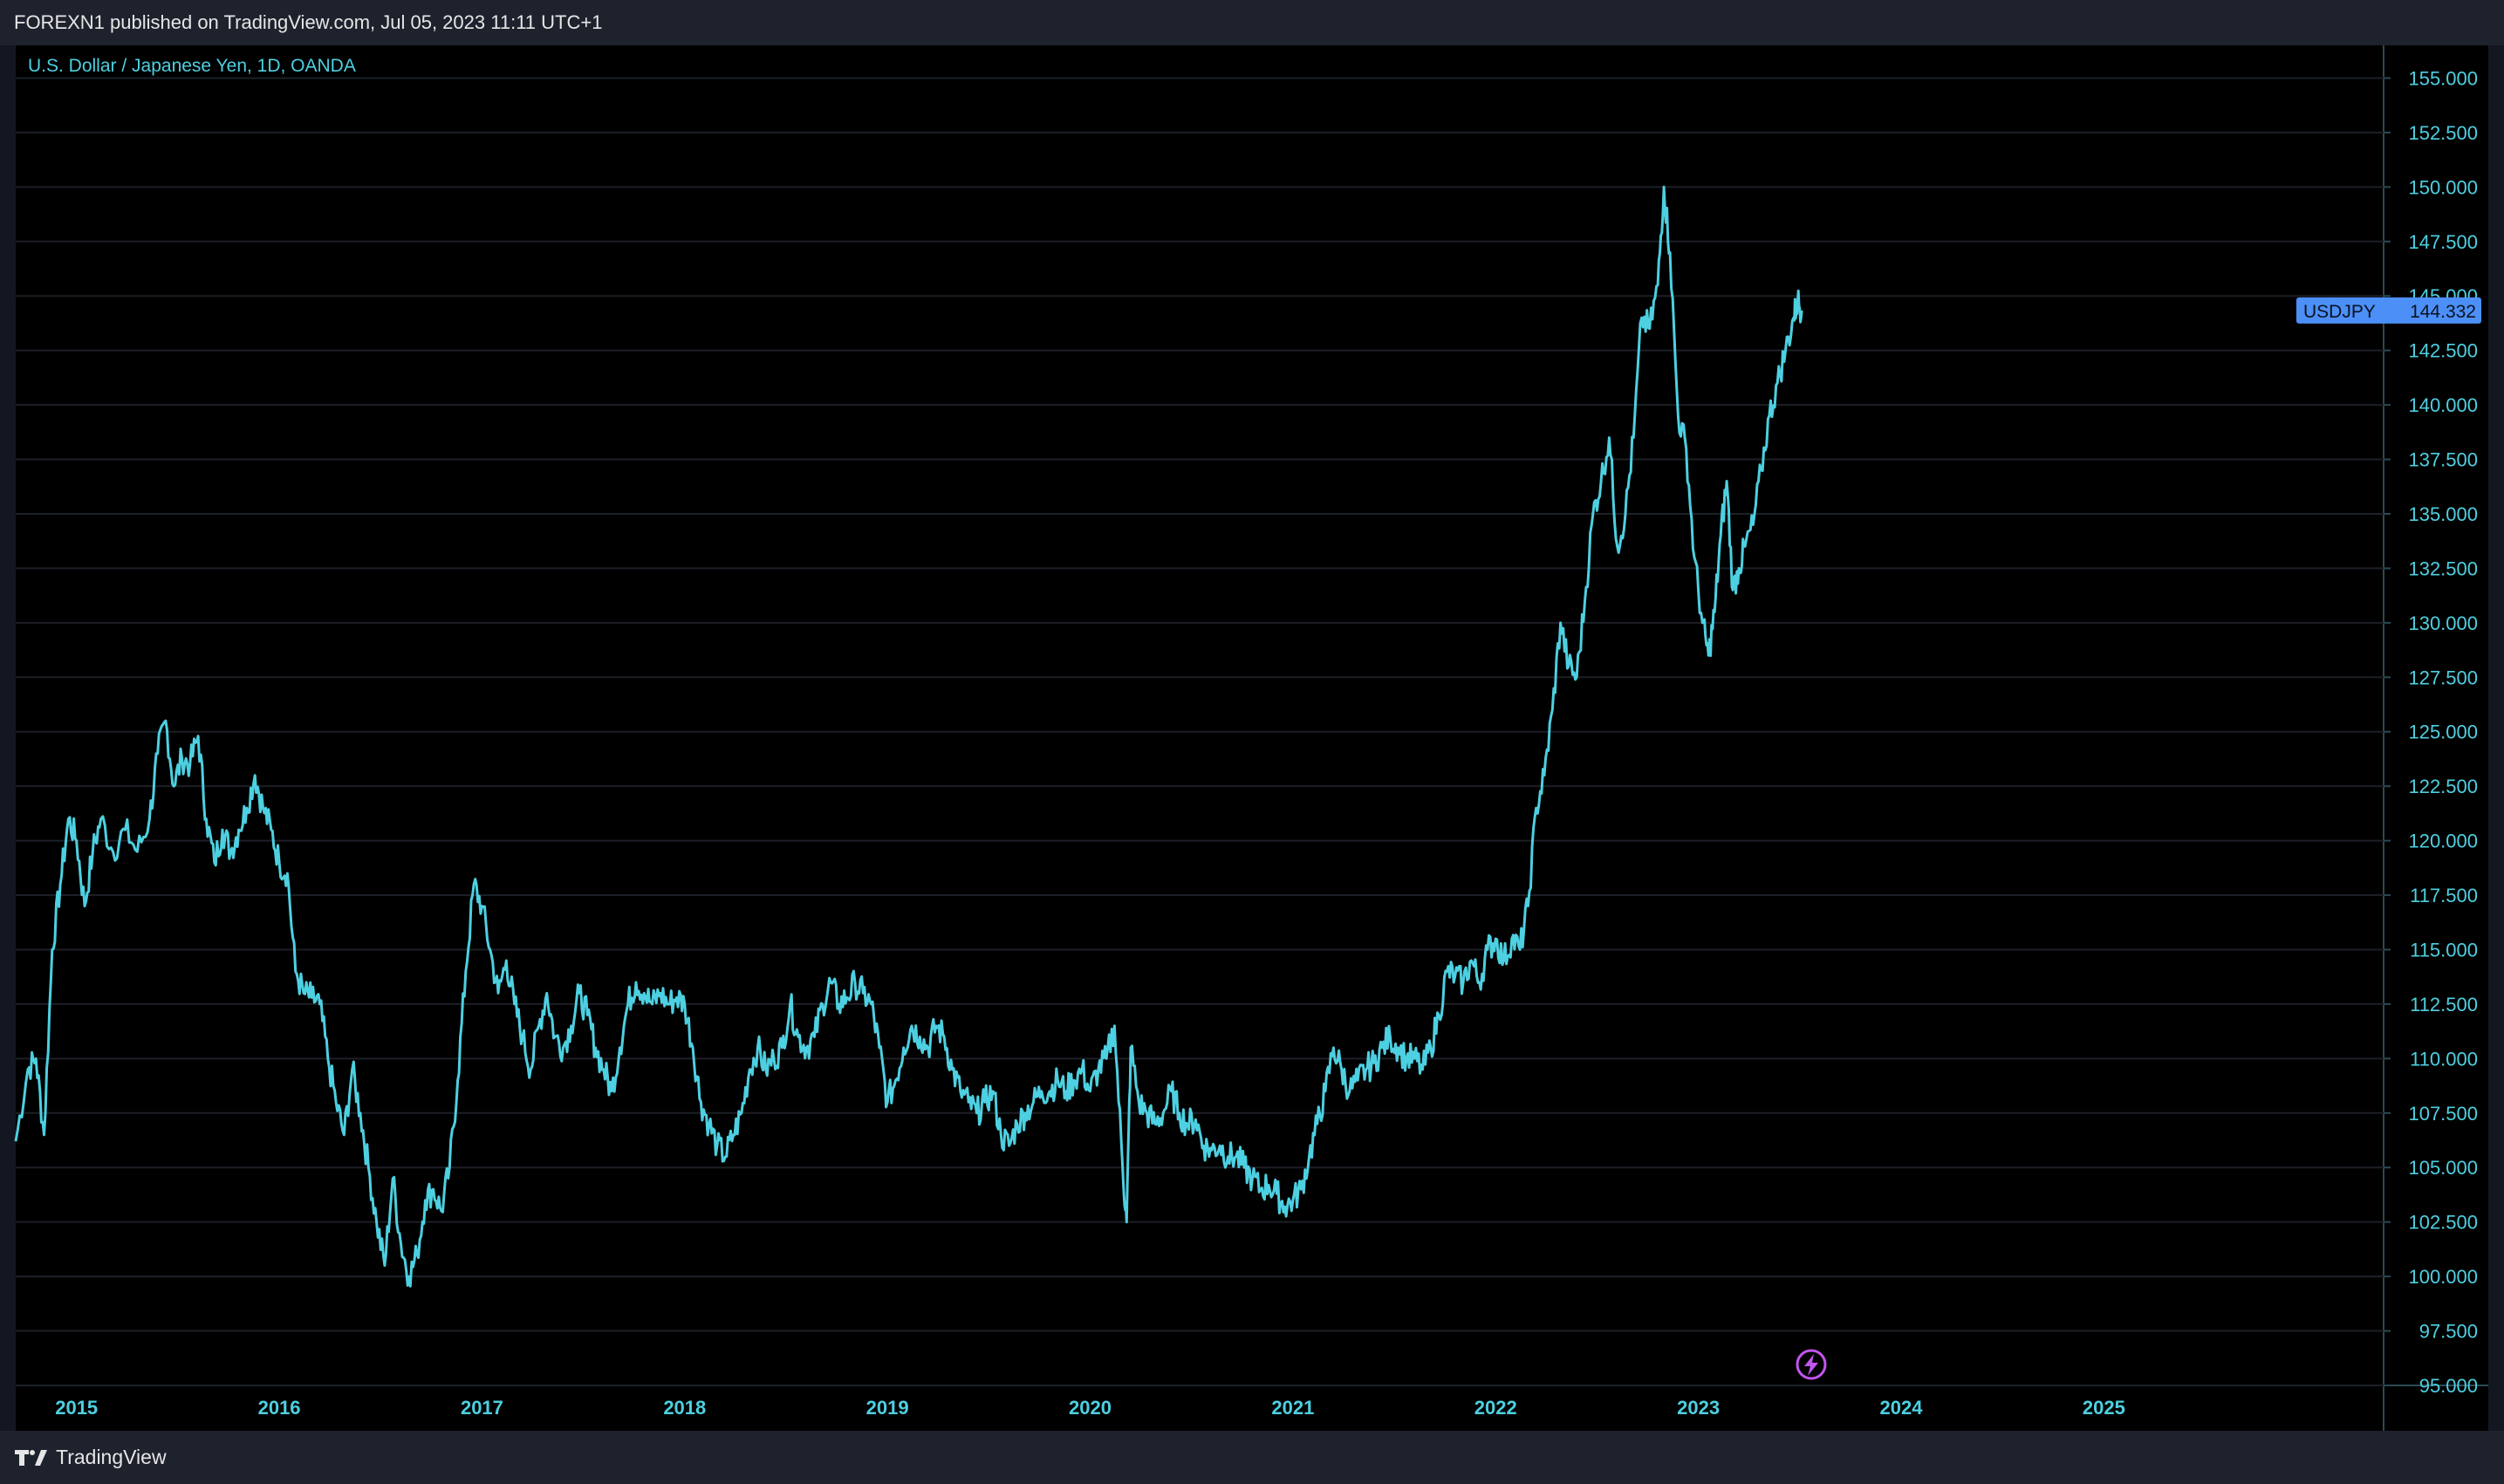 The width and height of the screenshot is (2504, 1484). Describe the element at coordinates (684, 1408) in the screenshot. I see `x-tick-label: 2018` at that location.